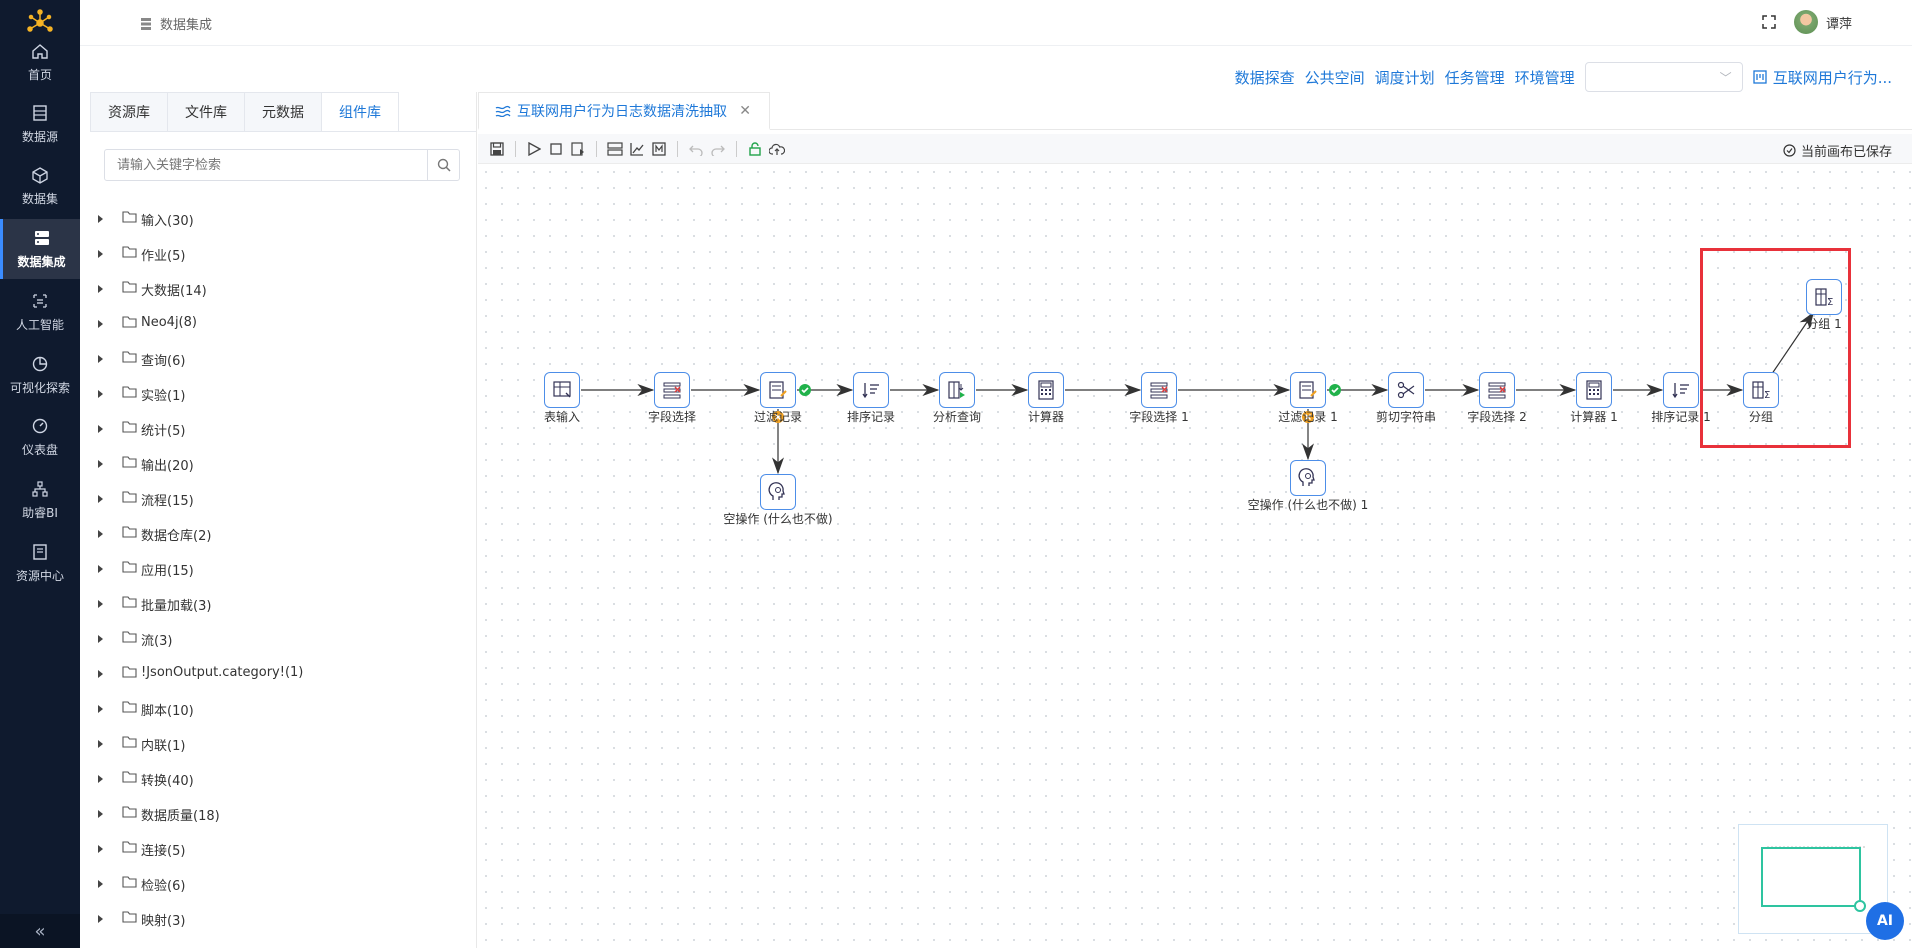 The image size is (1912, 948). Describe the element at coordinates (1475, 77) in the screenshot. I see `link-task-management: 任务管理` at that location.